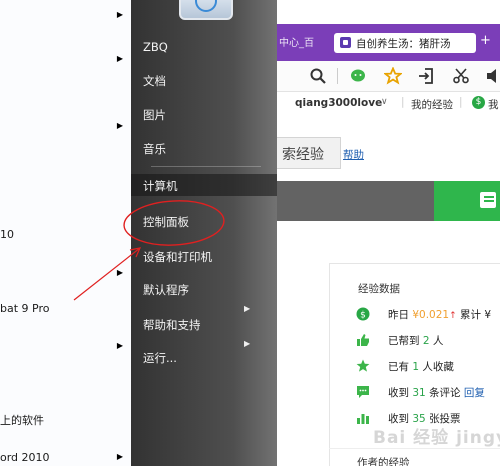  Describe the element at coordinates (492, 76) in the screenshot. I see `speaker-icon` at that location.